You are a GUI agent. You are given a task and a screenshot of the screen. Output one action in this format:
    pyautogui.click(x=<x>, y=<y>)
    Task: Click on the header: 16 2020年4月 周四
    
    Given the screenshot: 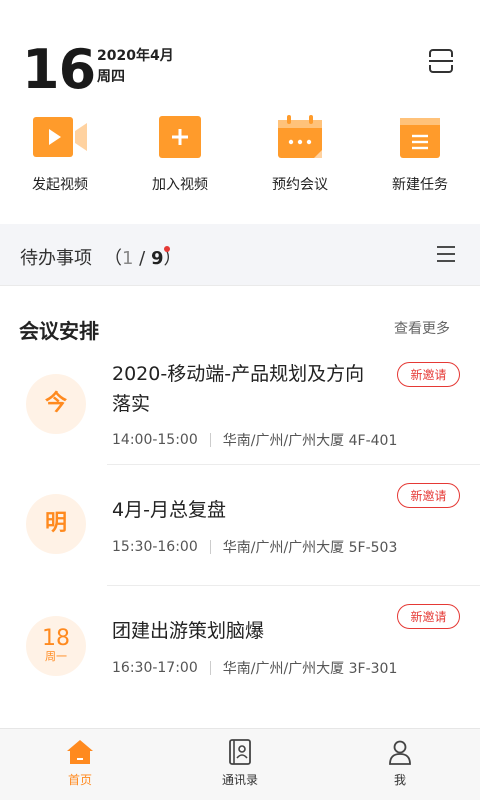 What is the action you would take?
    pyautogui.click(x=240, y=55)
    